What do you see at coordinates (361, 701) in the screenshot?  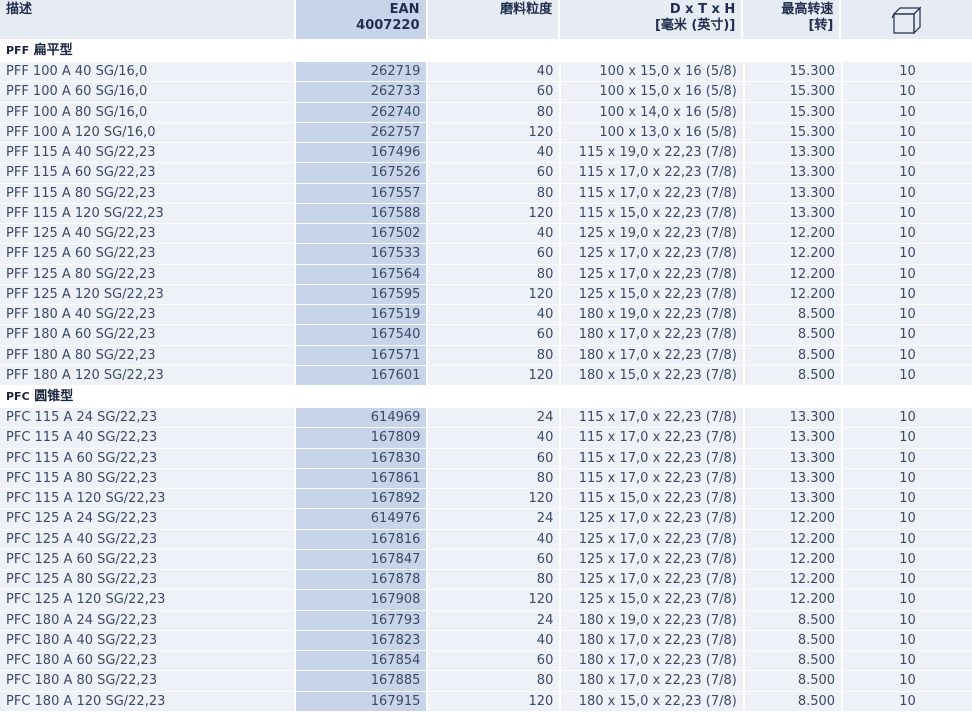 I see `cell-ean: 167915` at bounding box center [361, 701].